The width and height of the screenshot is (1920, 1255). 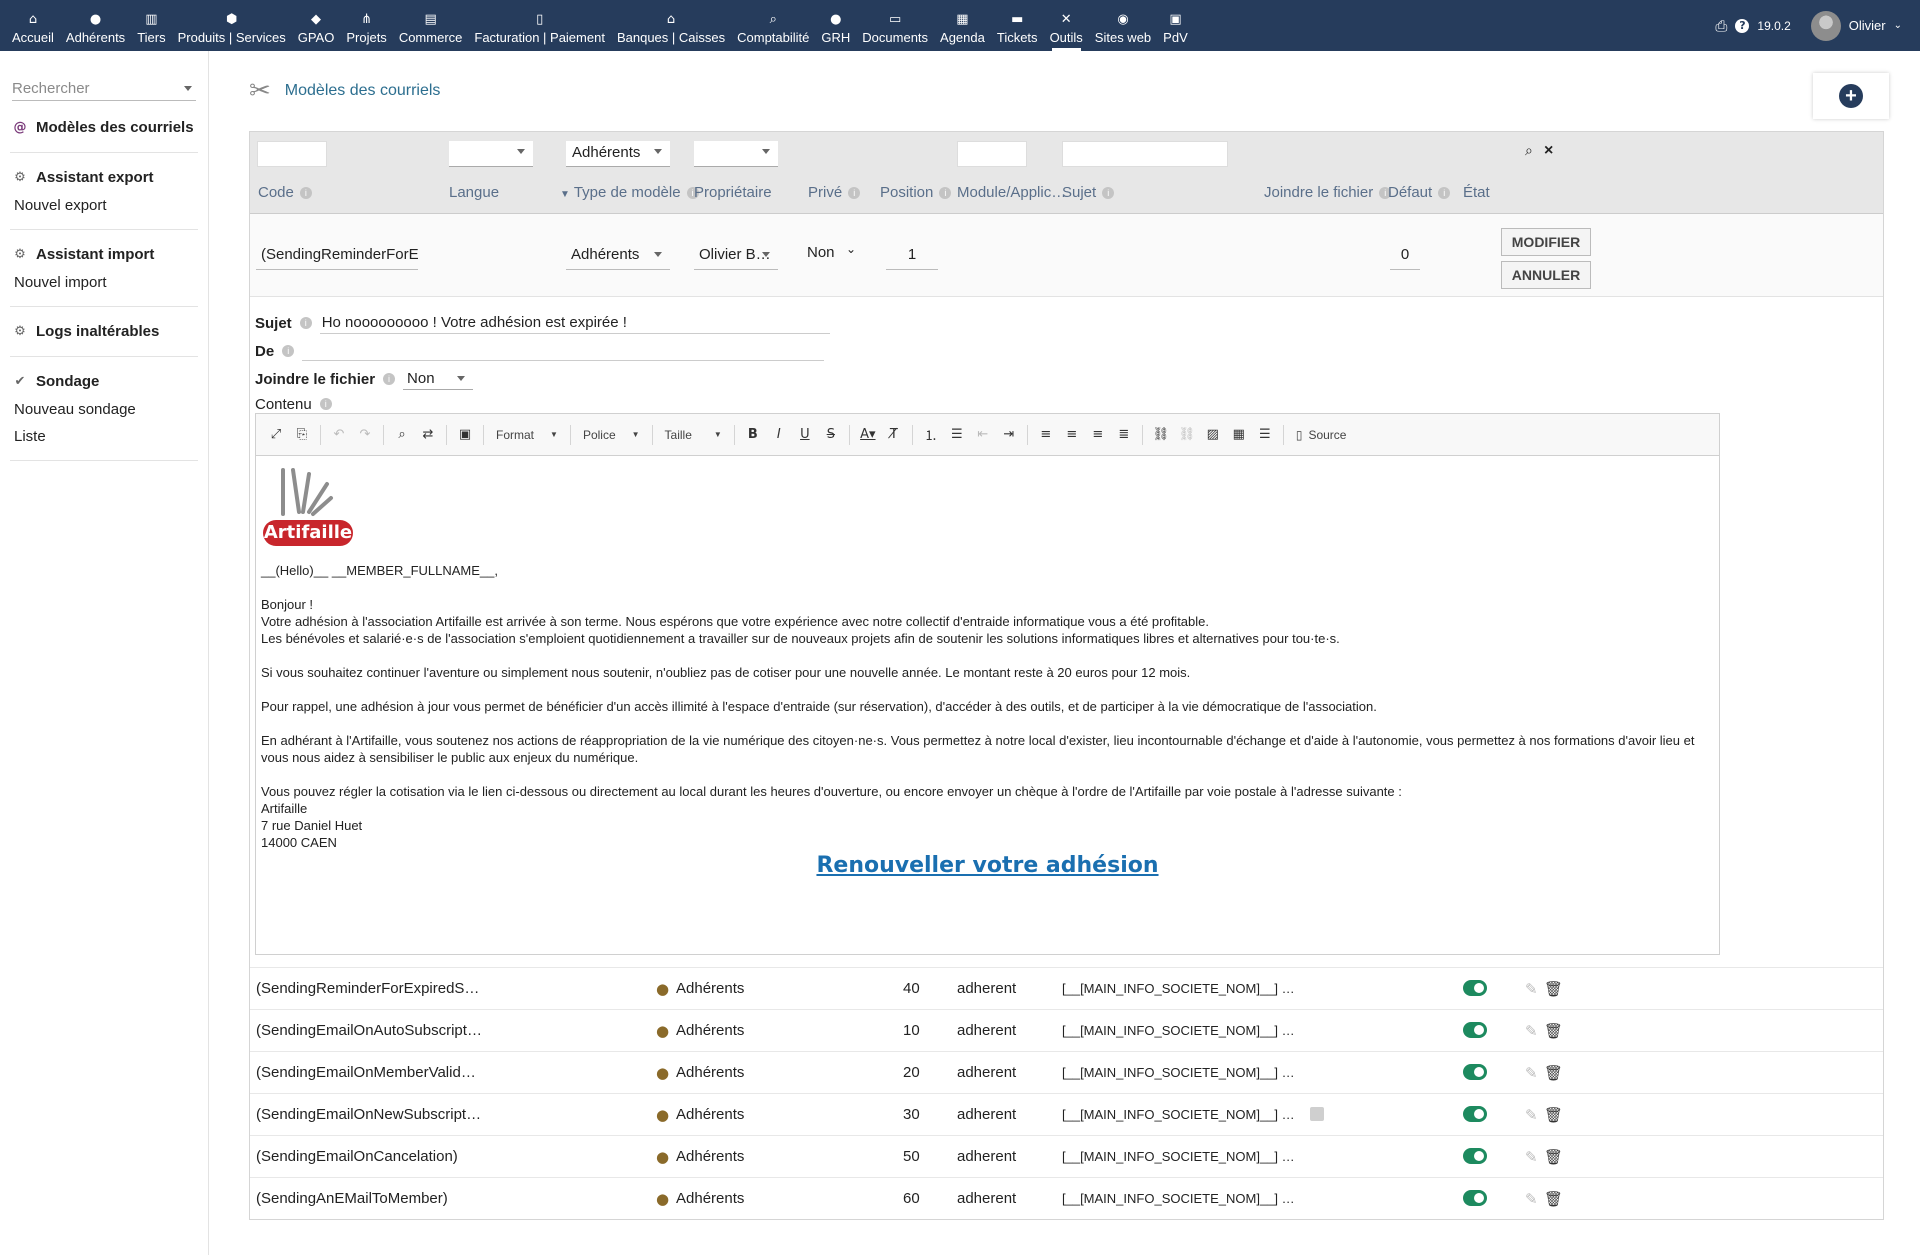 I want to click on col-state: État, so click(x=1476, y=192).